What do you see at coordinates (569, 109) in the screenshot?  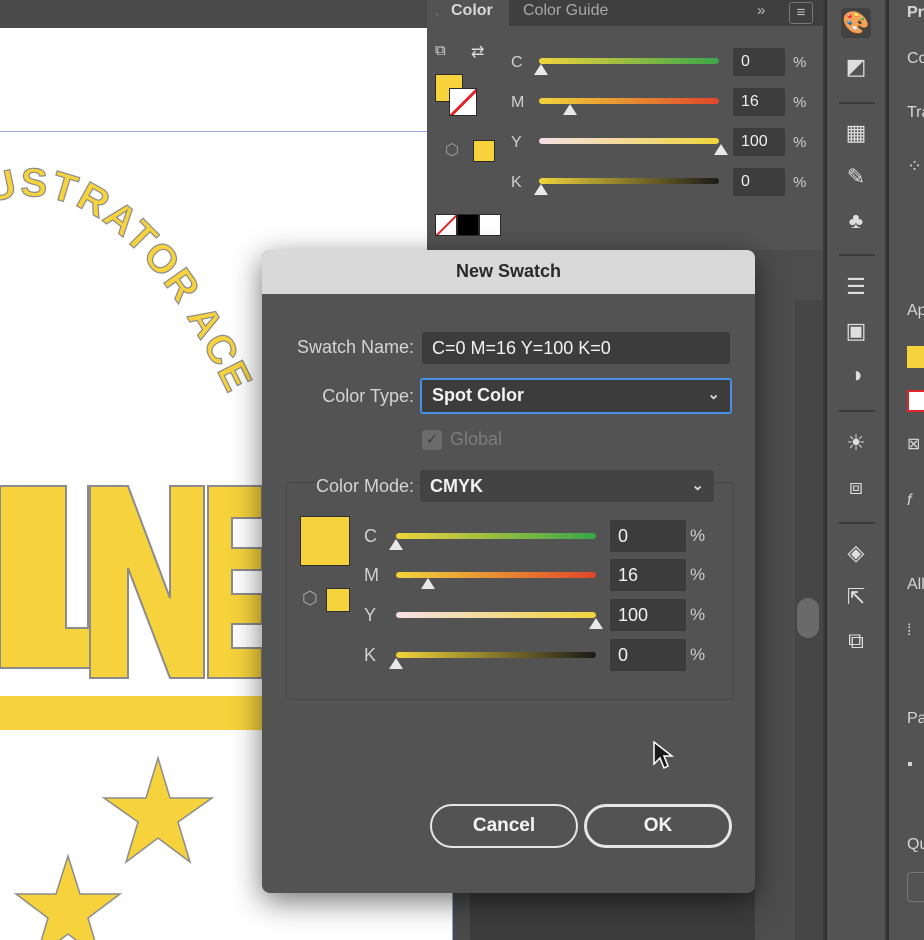 I see `m-slider-thumb` at bounding box center [569, 109].